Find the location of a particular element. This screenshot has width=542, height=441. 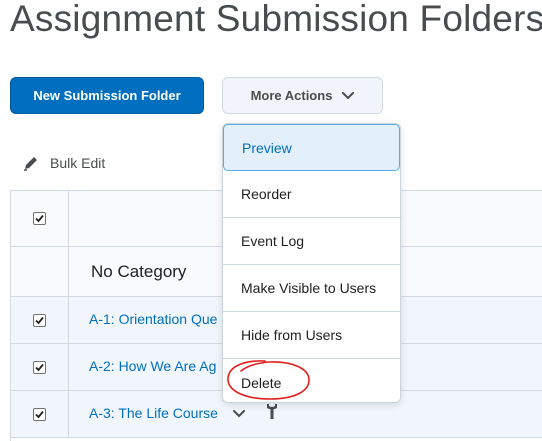

new-submission-folder-label: New Submission Folder is located at coordinates (107, 95).